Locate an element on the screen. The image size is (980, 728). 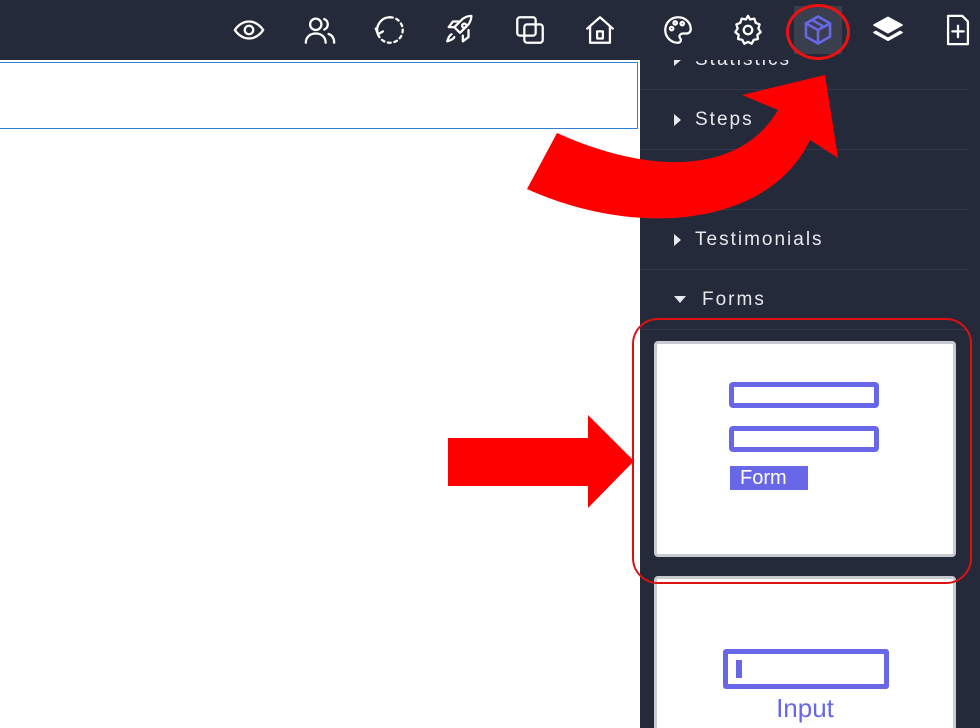
add-page-icon is located at coordinates (957, 30).